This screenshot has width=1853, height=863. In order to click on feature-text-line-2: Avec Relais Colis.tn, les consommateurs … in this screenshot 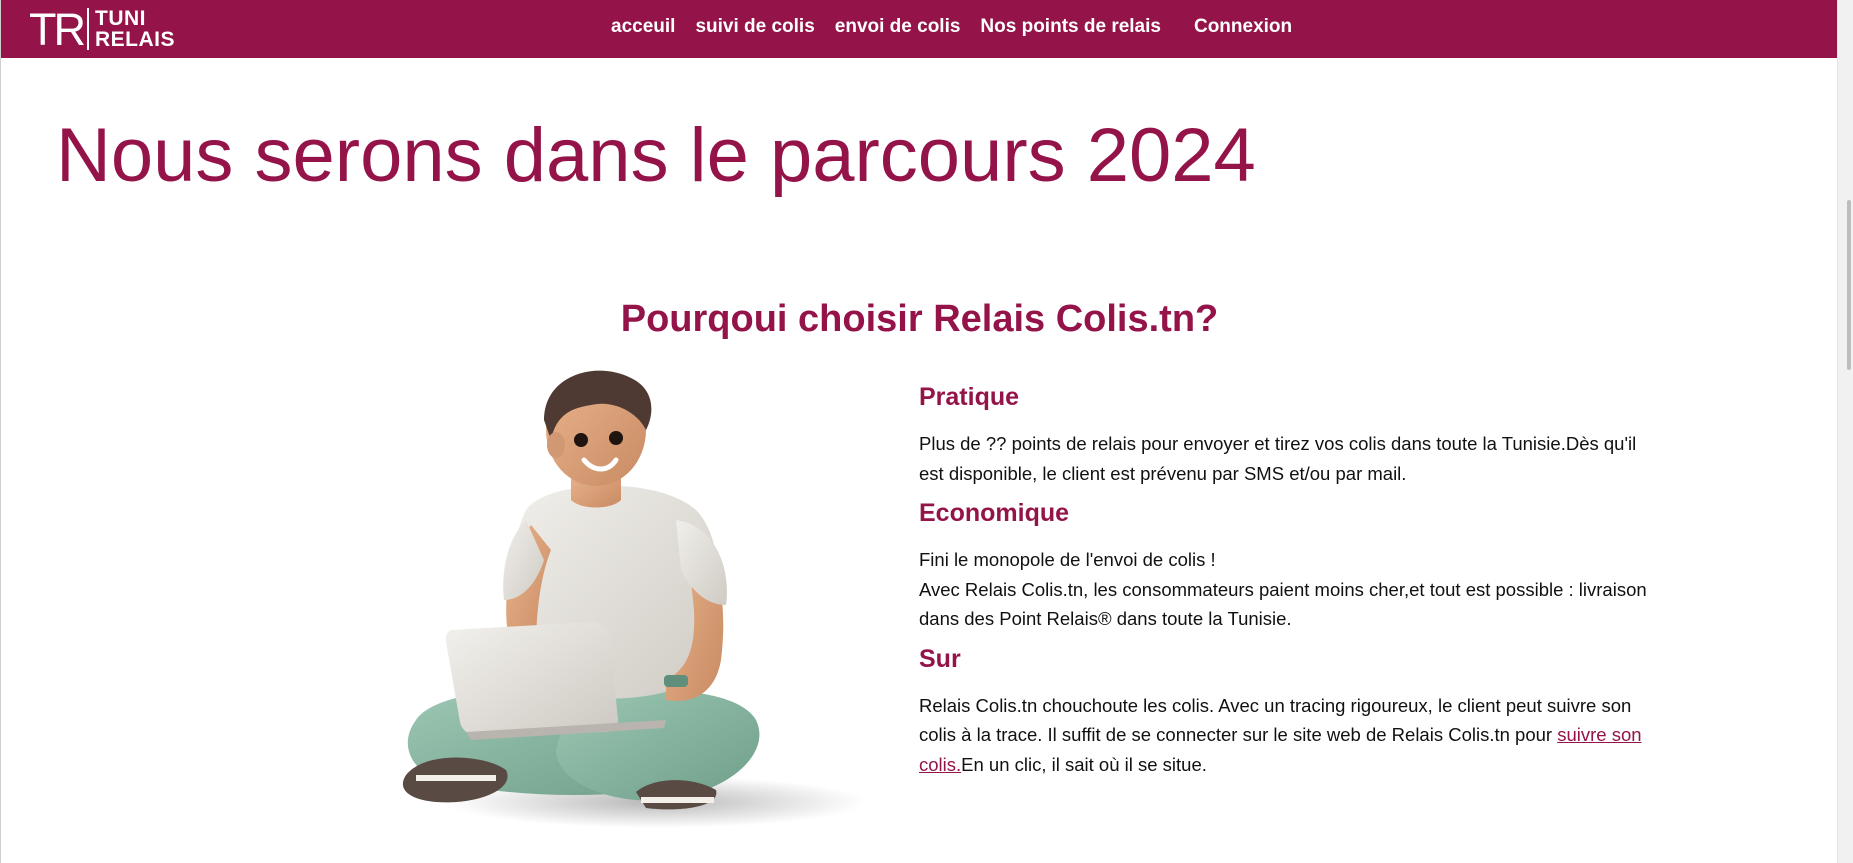, I will do `click(1283, 604)`.